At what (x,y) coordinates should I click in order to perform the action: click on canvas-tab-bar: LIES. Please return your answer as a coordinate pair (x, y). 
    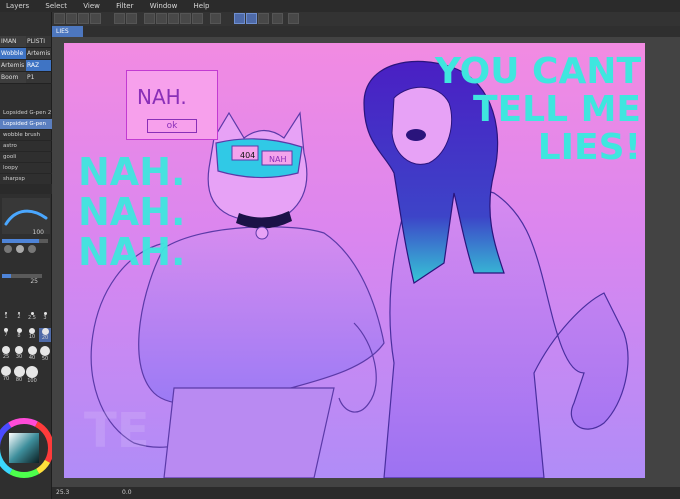
    Looking at the image, I should click on (366, 31).